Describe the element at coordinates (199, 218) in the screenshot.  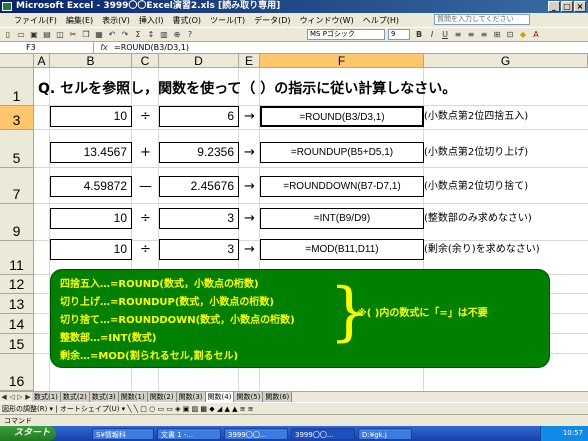
I see `cell-d9: 3` at that location.